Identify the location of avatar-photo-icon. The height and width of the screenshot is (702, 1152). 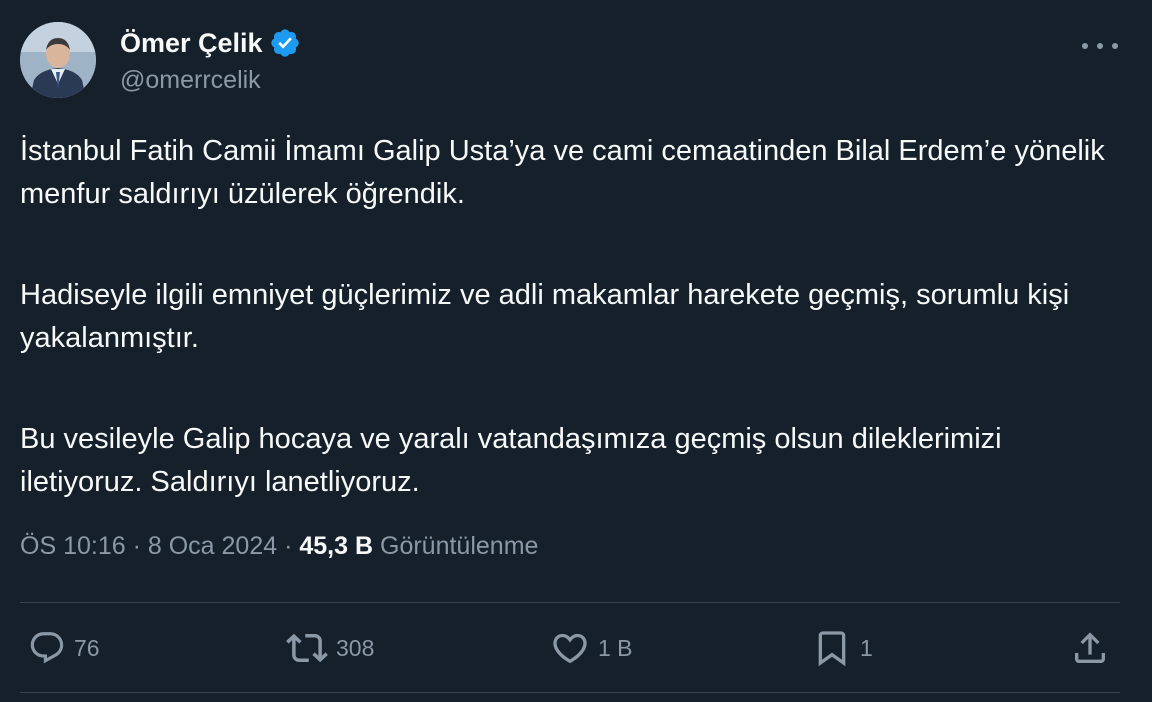
(58, 60).